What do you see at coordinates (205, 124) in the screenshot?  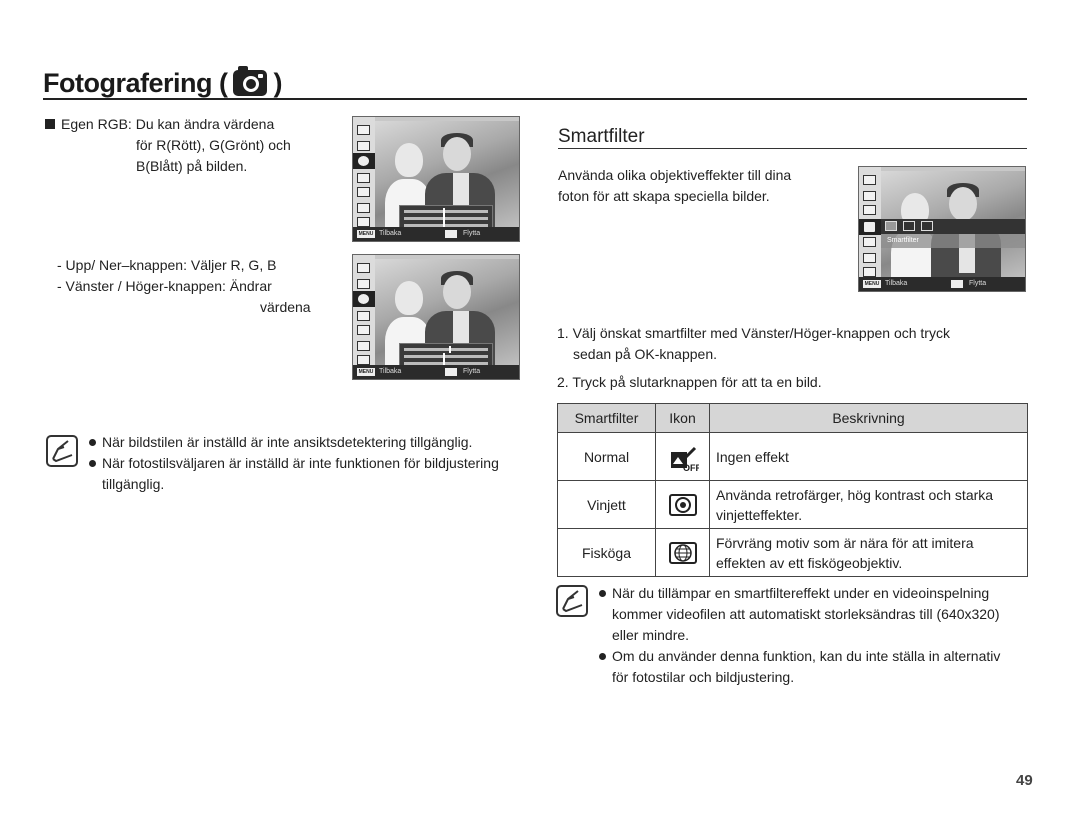 I see `egen-rgb-line: Du kan ändra värdena` at bounding box center [205, 124].